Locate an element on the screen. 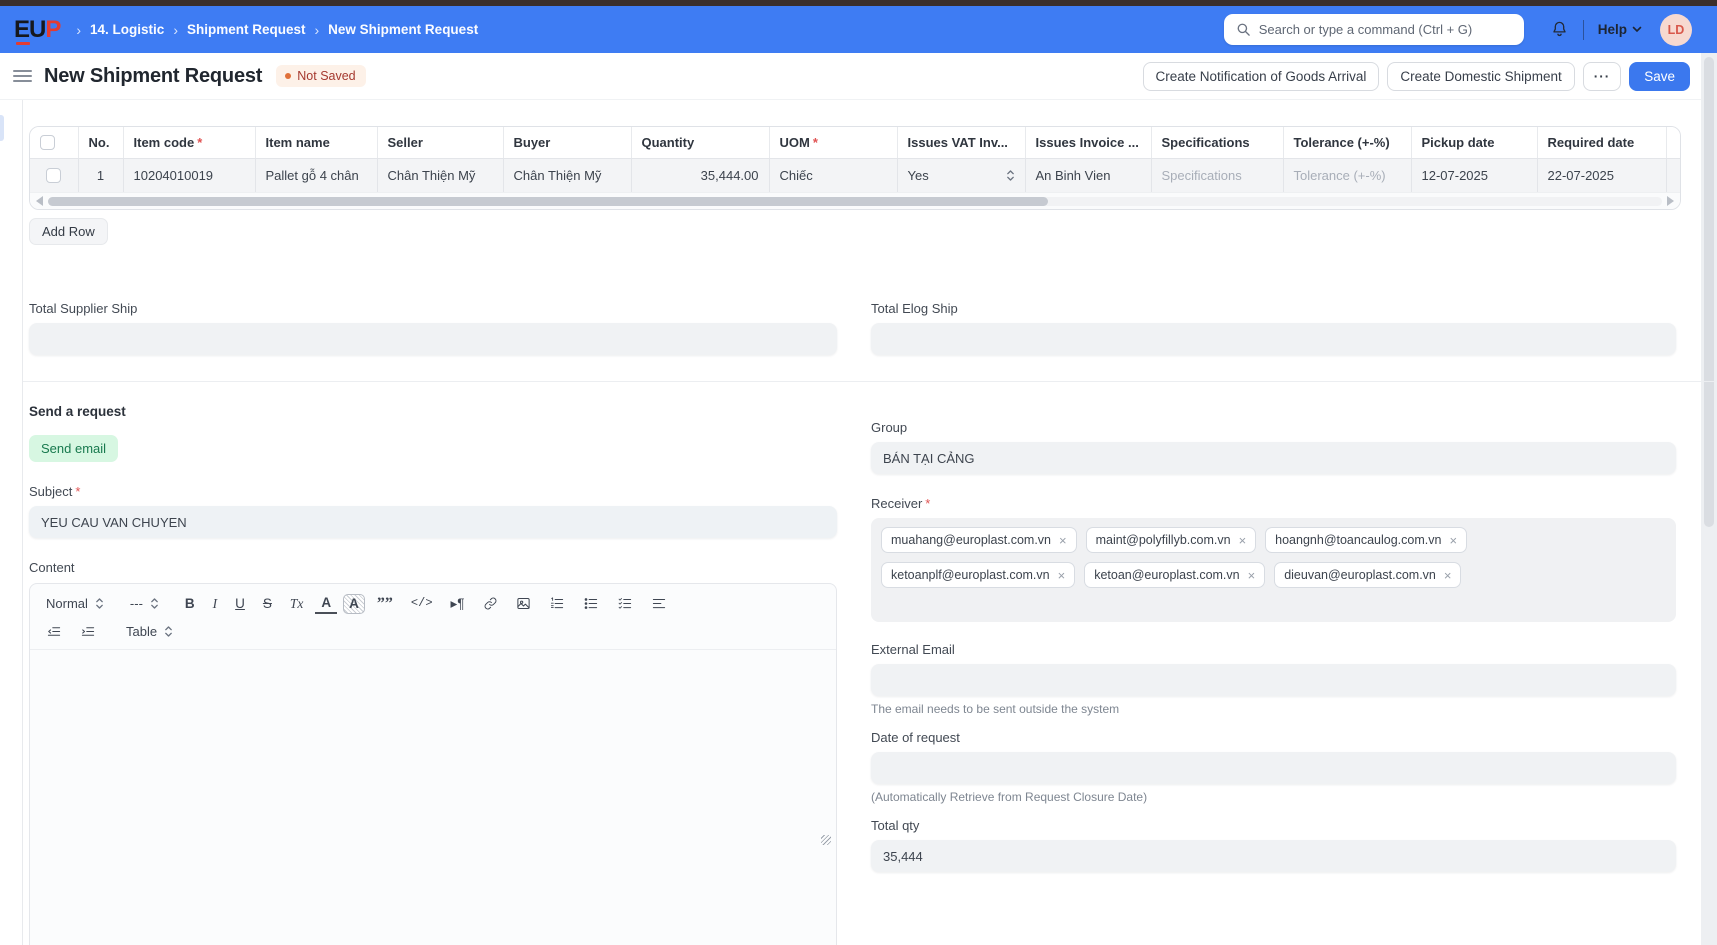 The width and height of the screenshot is (1717, 945). total-supplier-ship-input is located at coordinates (433, 339).